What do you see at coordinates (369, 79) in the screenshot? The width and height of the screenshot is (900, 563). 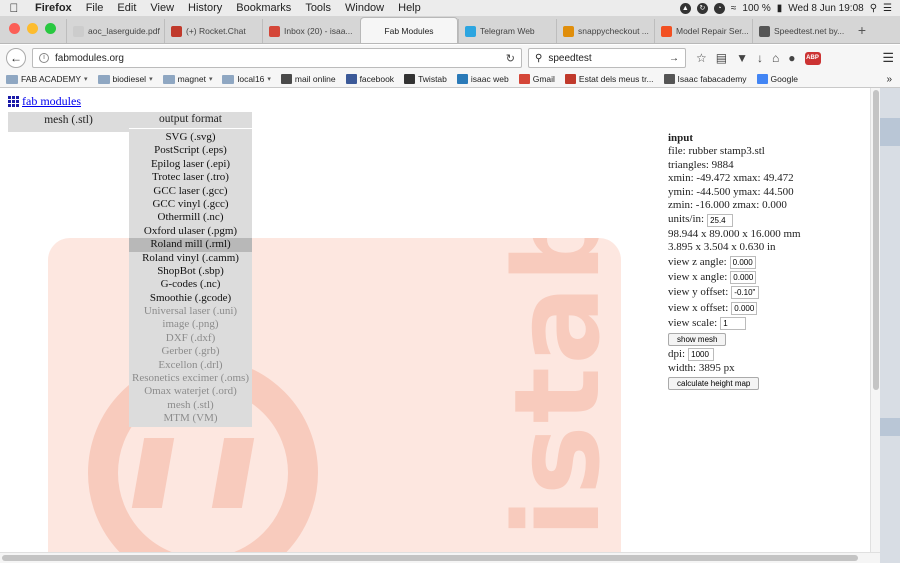 I see `bookmark-5: facebook` at bounding box center [369, 79].